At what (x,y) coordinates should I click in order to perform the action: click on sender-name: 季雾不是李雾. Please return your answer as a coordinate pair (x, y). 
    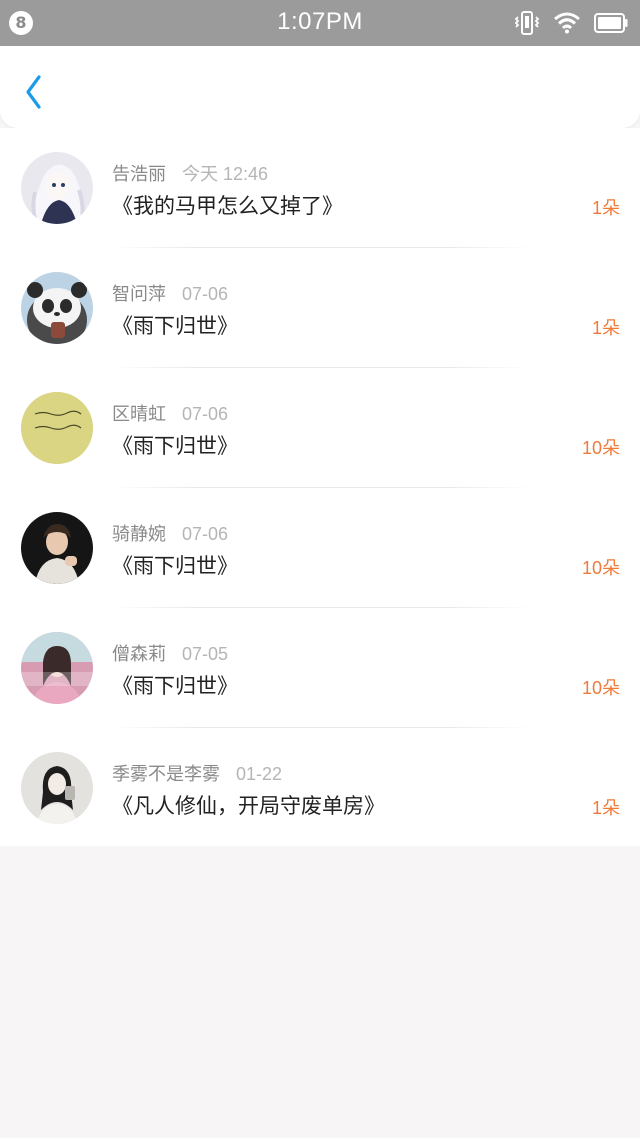
    Looking at the image, I should click on (166, 774).